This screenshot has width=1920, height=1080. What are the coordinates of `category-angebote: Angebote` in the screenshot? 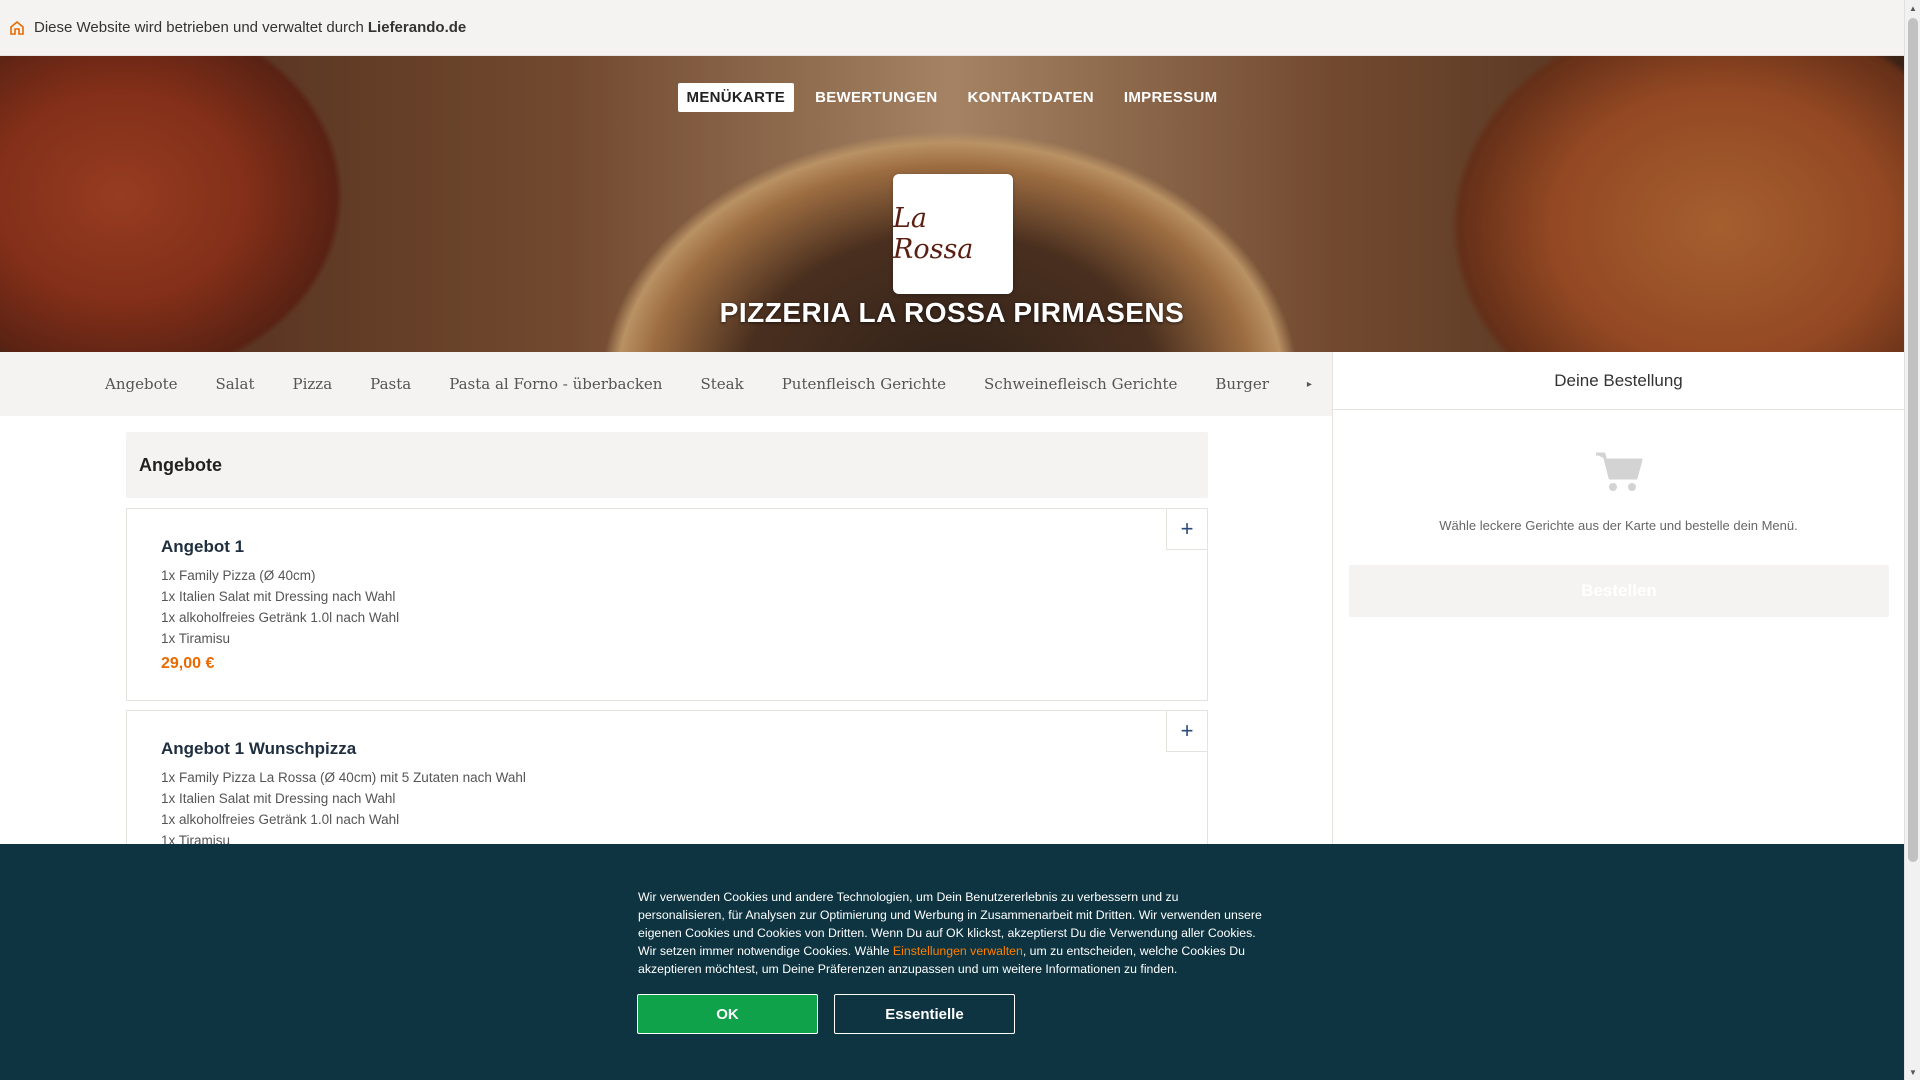 It's located at (141, 384).